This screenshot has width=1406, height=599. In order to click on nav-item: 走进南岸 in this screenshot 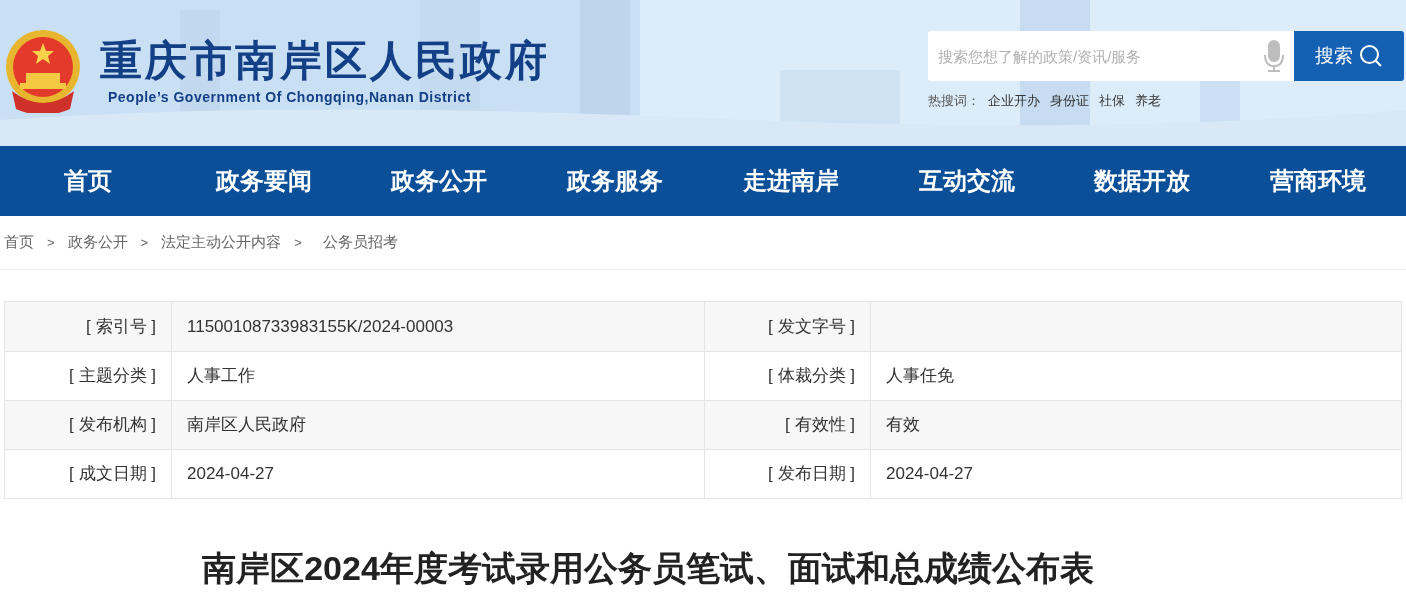, I will do `click(791, 181)`.